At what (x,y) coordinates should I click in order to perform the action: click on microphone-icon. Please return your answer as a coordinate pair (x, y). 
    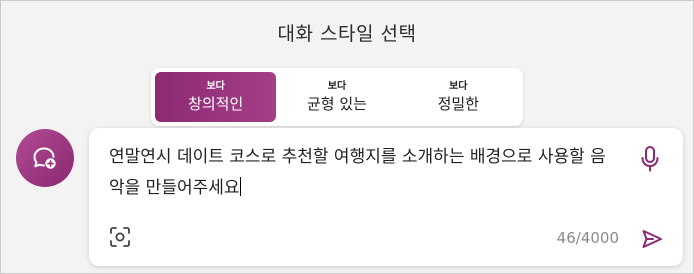
    Looking at the image, I should click on (650, 159).